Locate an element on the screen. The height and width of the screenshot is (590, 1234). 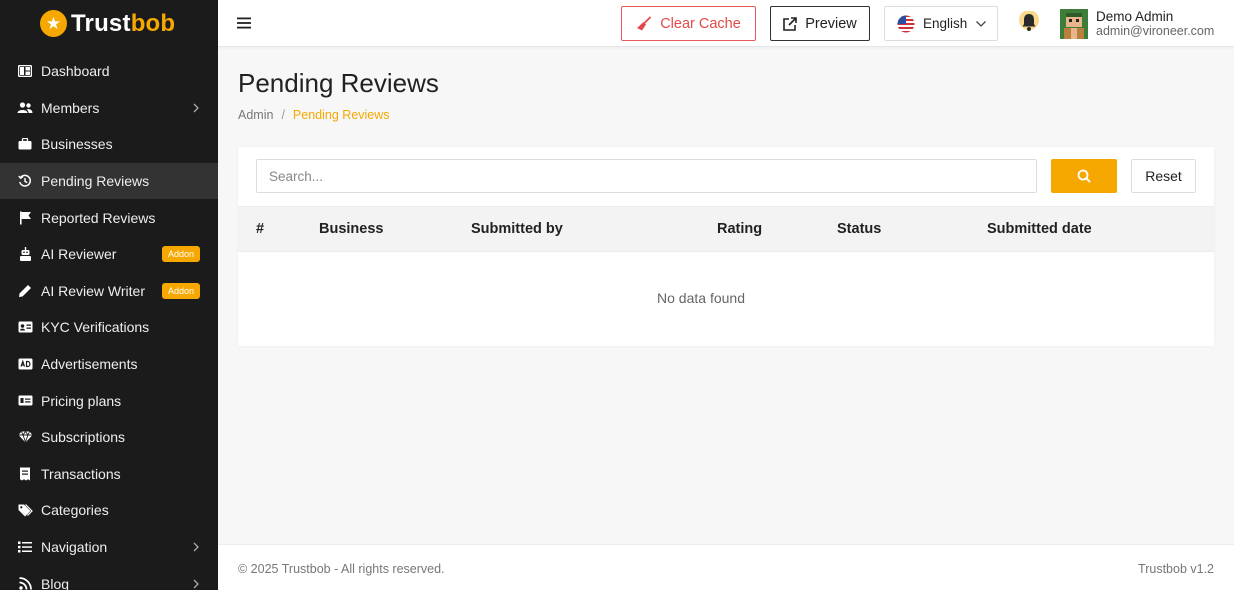
preview-button: Preview is located at coordinates (820, 23).